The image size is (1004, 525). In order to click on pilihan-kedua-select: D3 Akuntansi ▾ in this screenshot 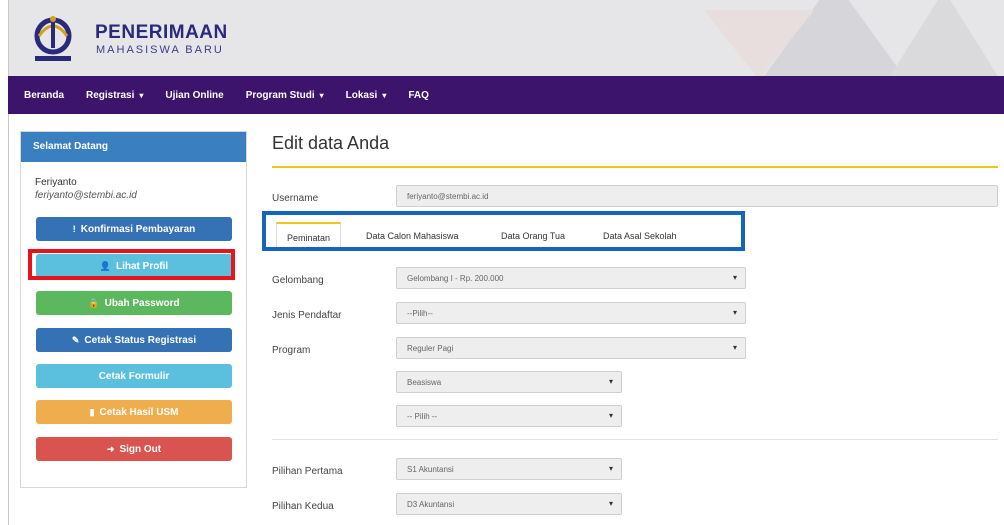, I will do `click(509, 504)`.